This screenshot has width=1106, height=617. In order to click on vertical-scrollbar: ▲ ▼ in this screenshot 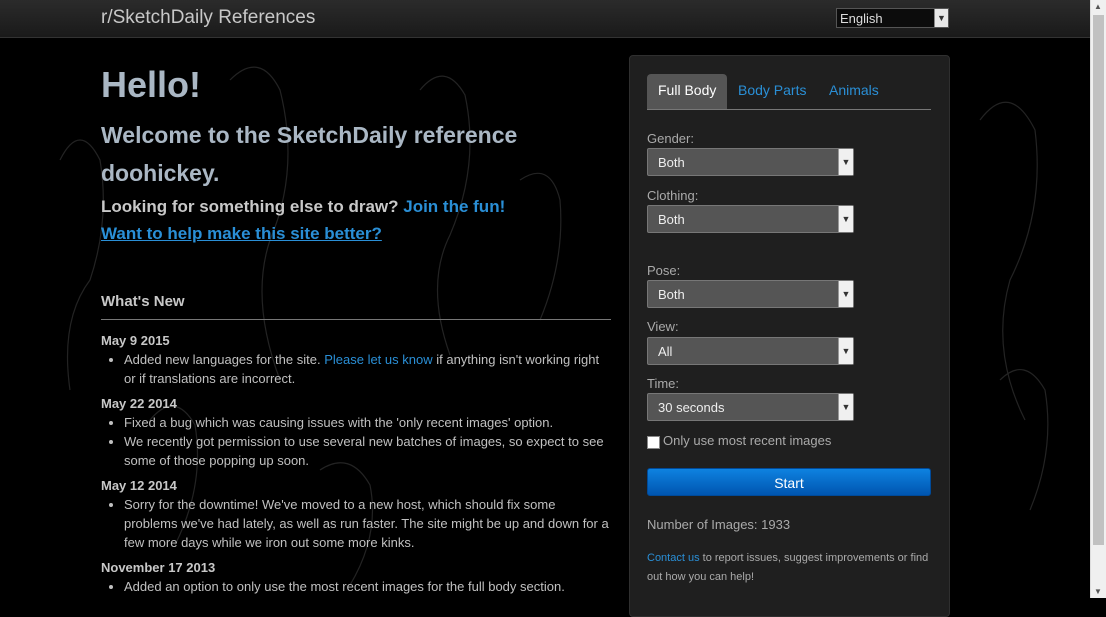, I will do `click(1098, 299)`.